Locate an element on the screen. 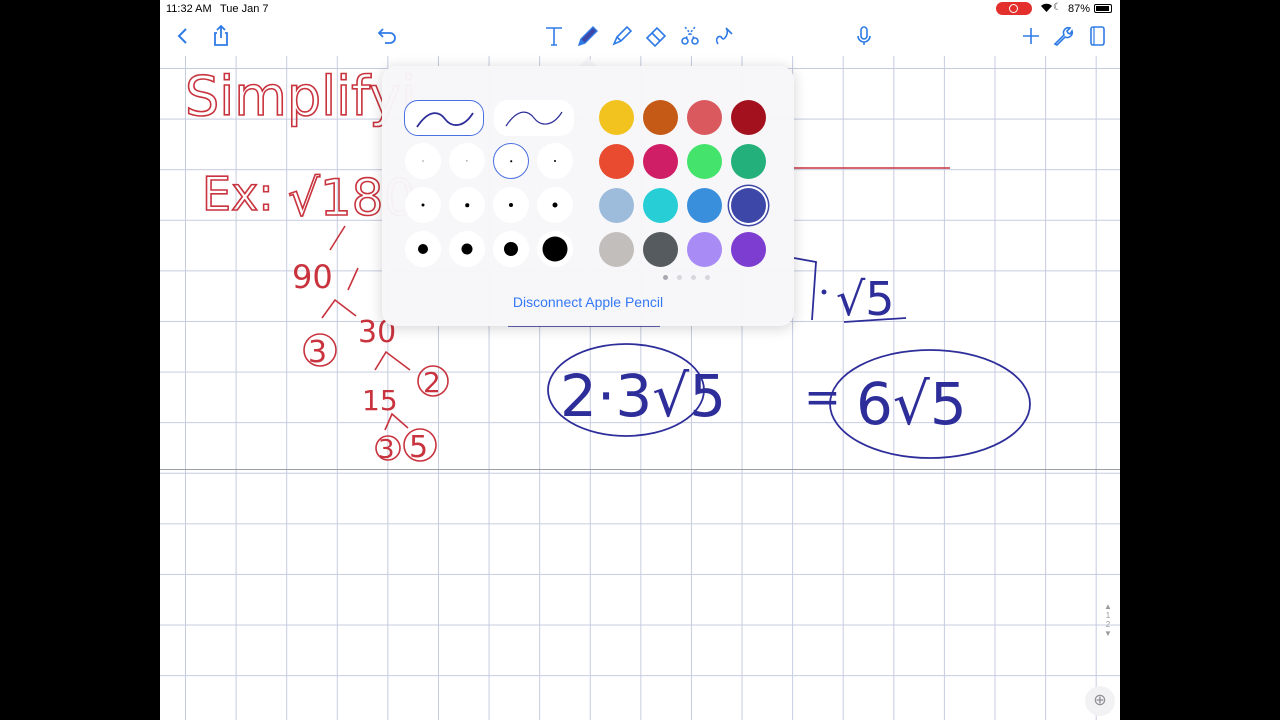 The image size is (1280, 720). page-indicator: ▲ 1 2 ▼ is located at coordinates (1108, 631).